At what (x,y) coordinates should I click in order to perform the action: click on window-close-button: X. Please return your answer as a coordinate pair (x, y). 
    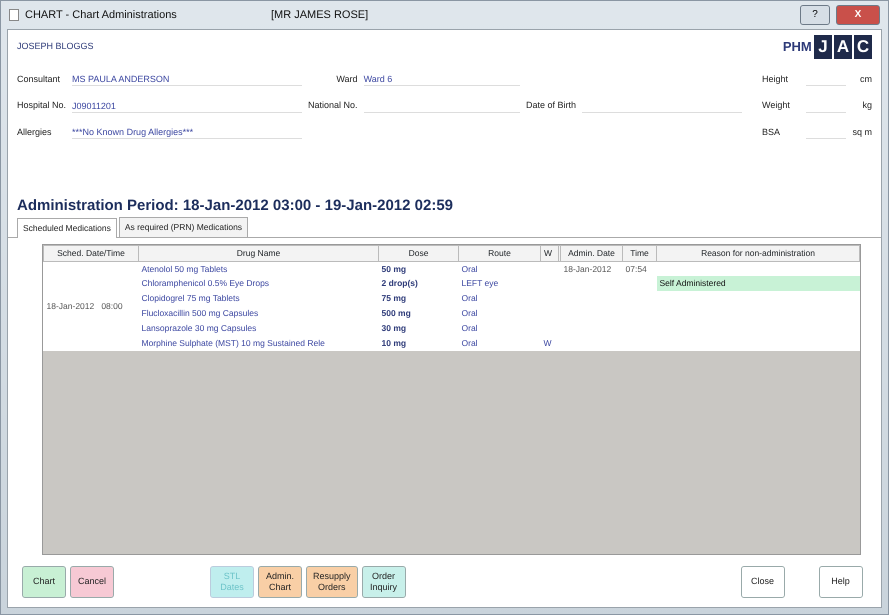
    Looking at the image, I should click on (858, 15).